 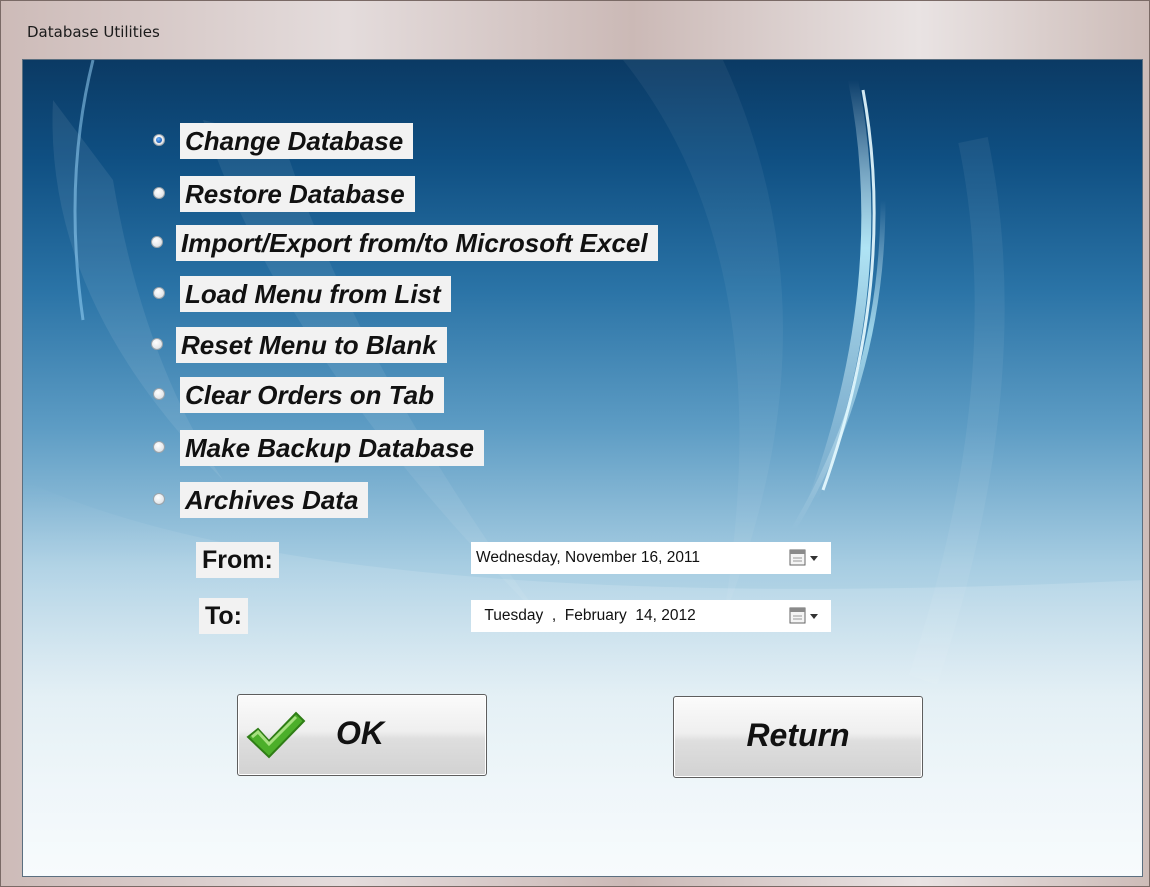 I want to click on option-label: Restore Database, so click(x=297, y=194).